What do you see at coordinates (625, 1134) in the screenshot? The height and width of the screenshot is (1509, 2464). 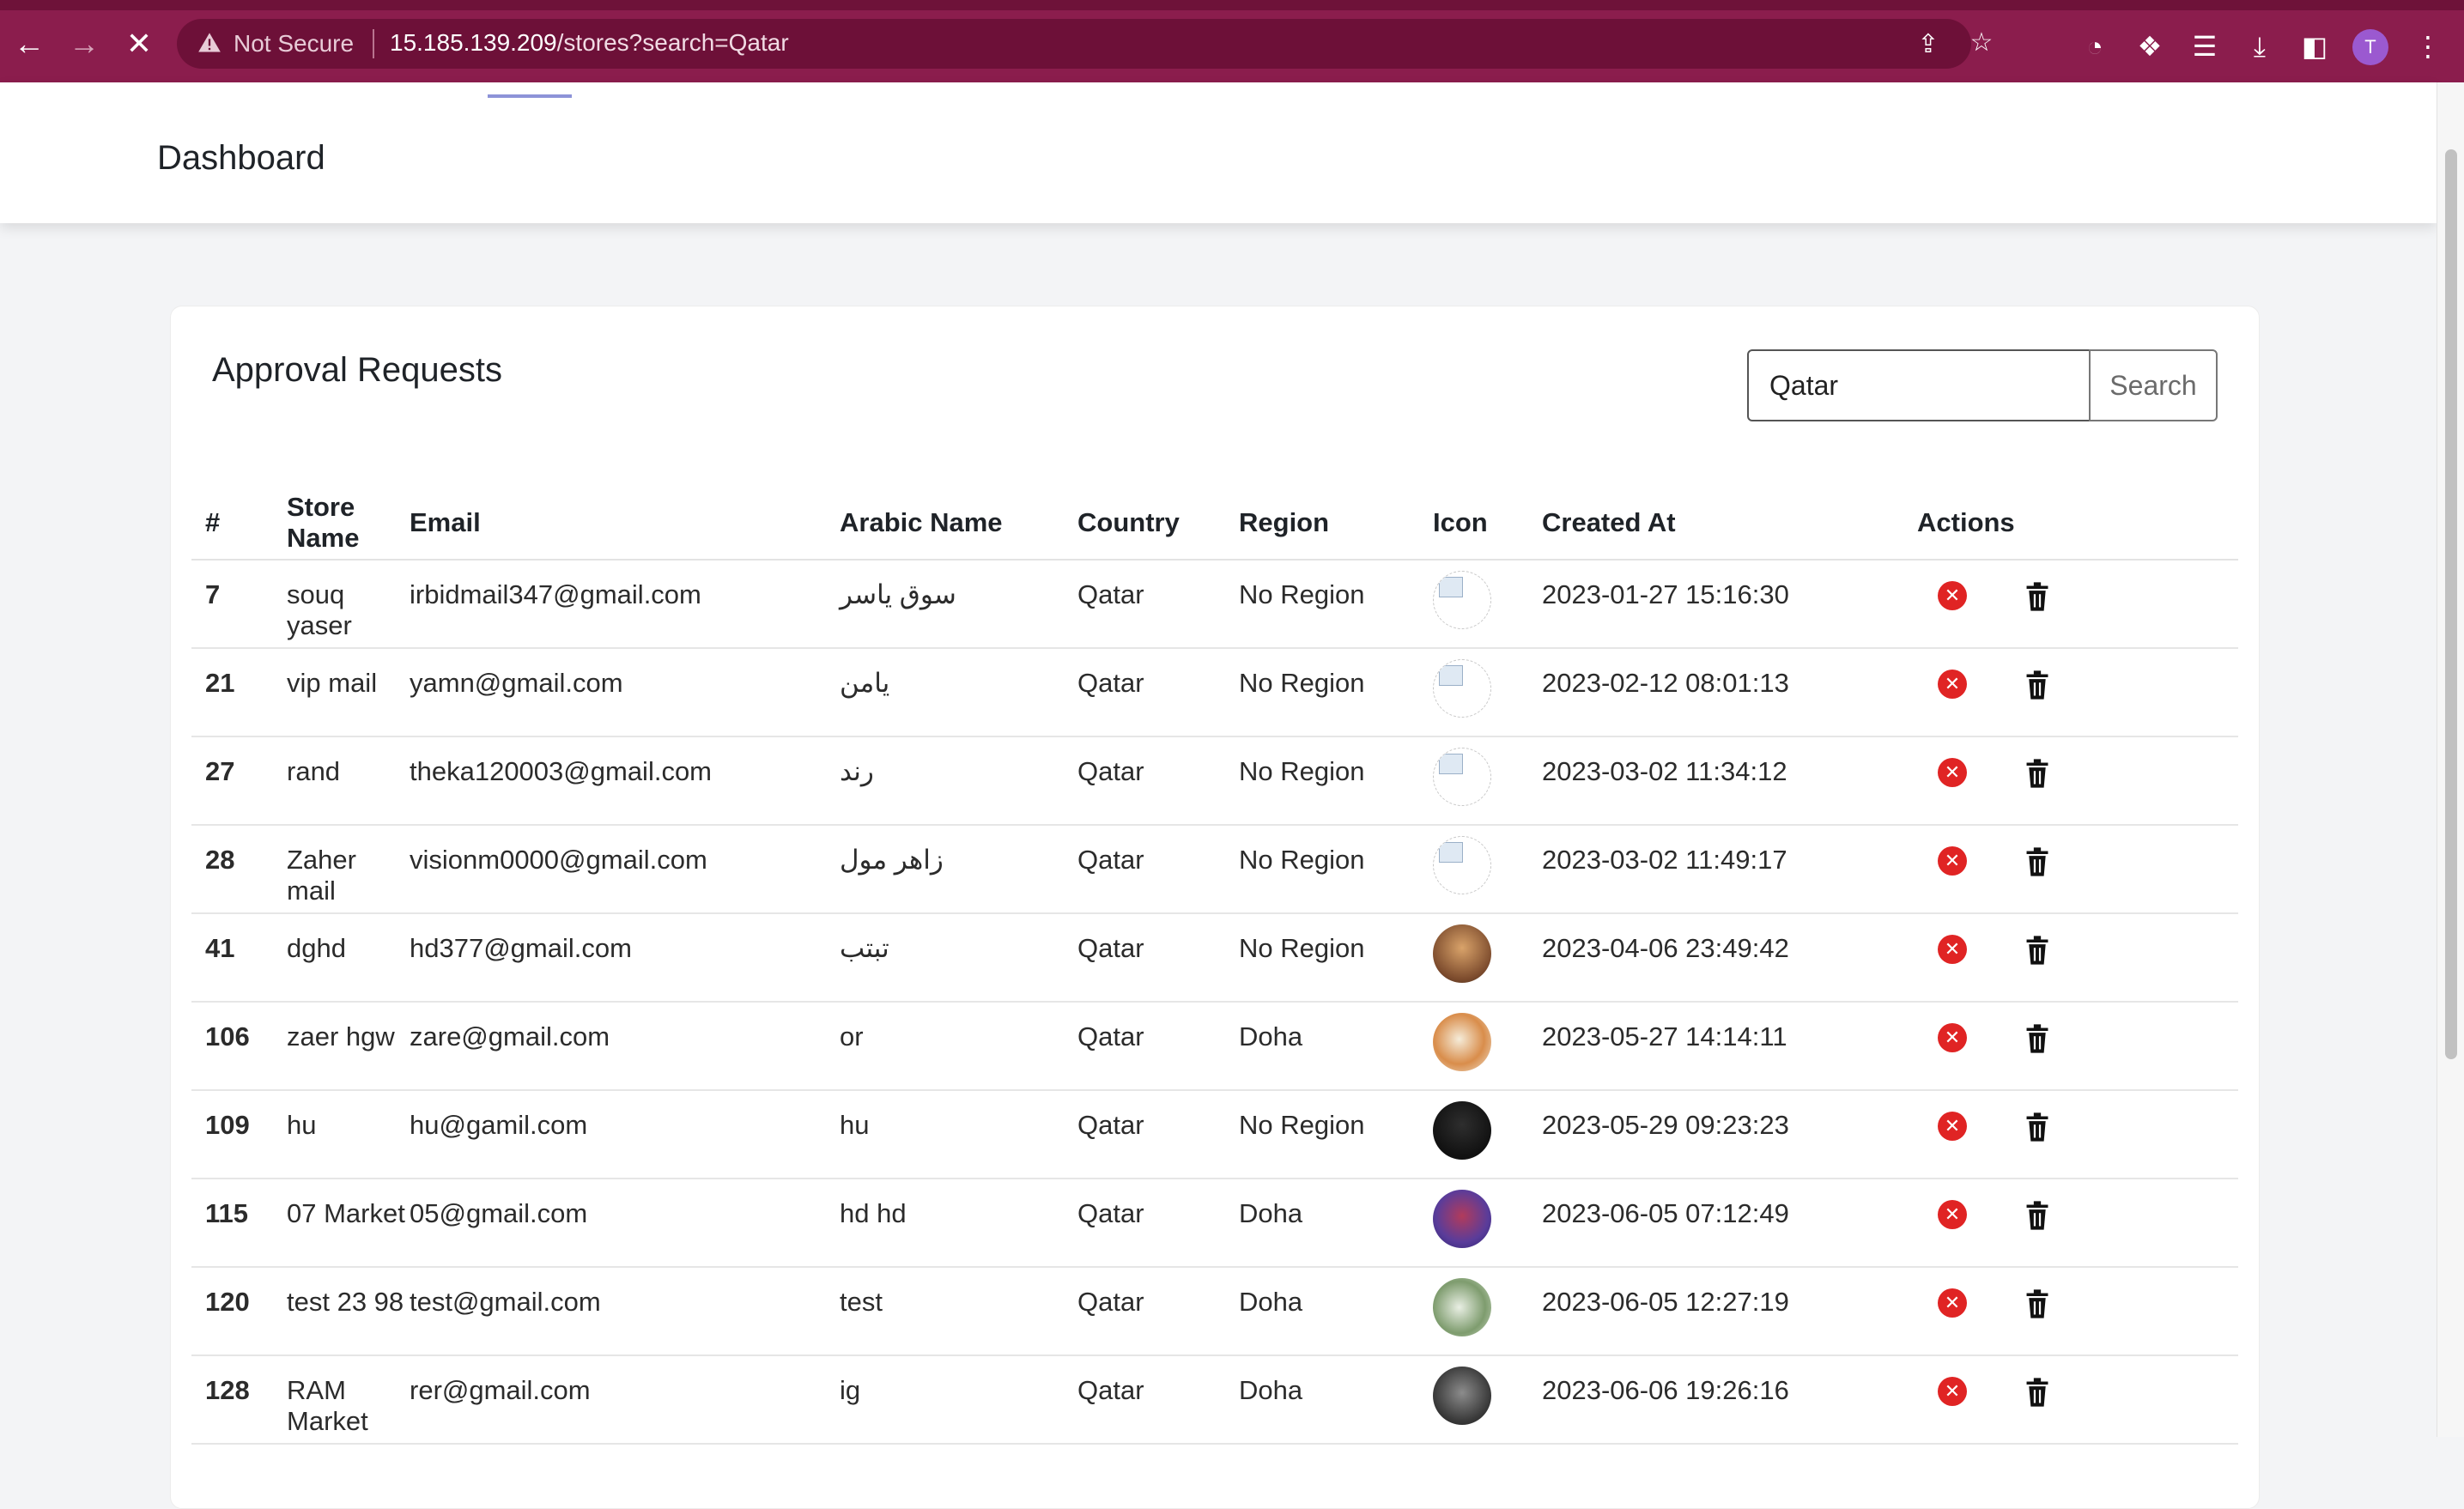 I see `store-email: hu@gamil.com` at bounding box center [625, 1134].